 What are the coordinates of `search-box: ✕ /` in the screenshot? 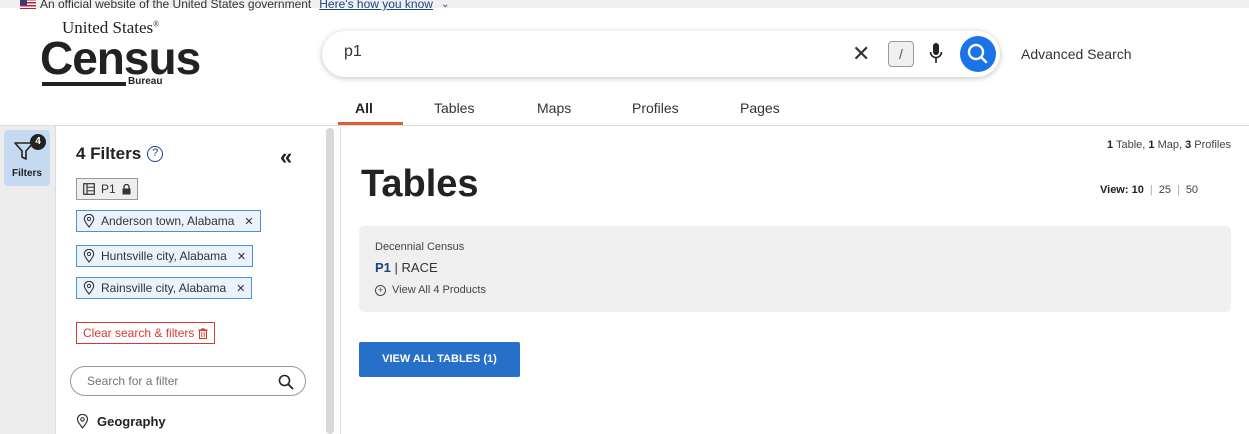 It's located at (661, 54).